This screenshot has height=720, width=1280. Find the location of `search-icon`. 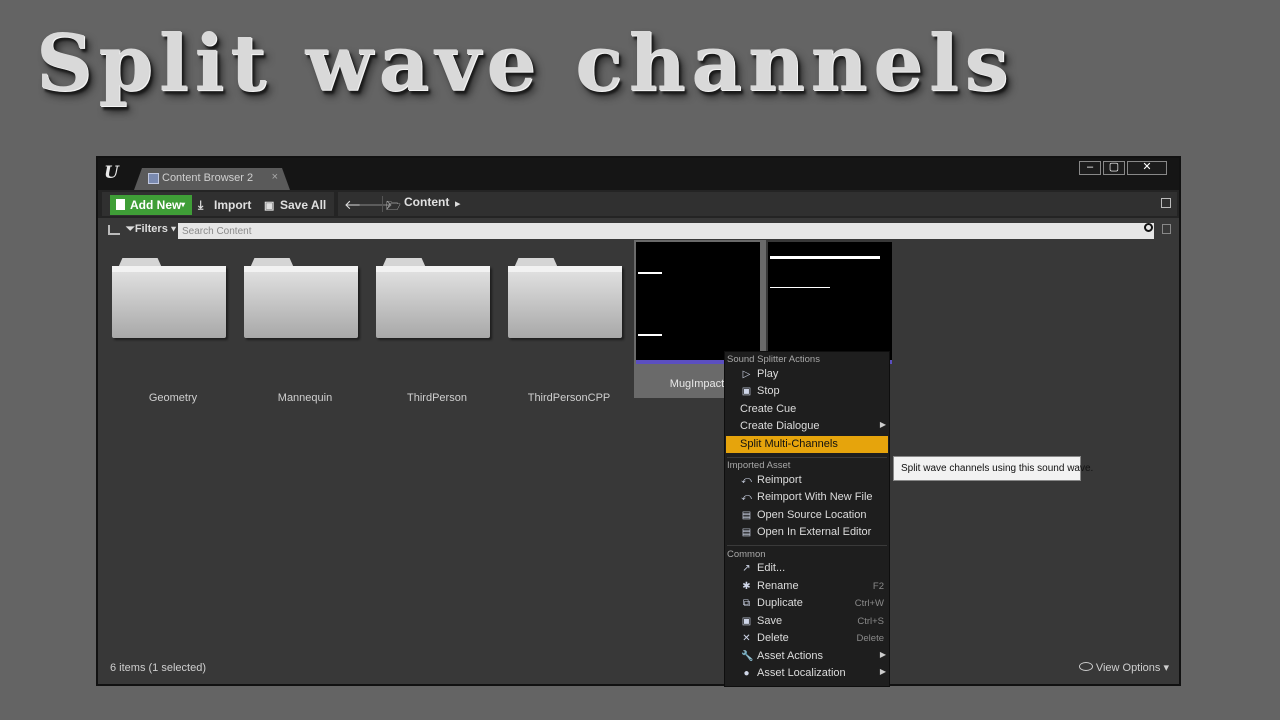

search-icon is located at coordinates (1148, 227).